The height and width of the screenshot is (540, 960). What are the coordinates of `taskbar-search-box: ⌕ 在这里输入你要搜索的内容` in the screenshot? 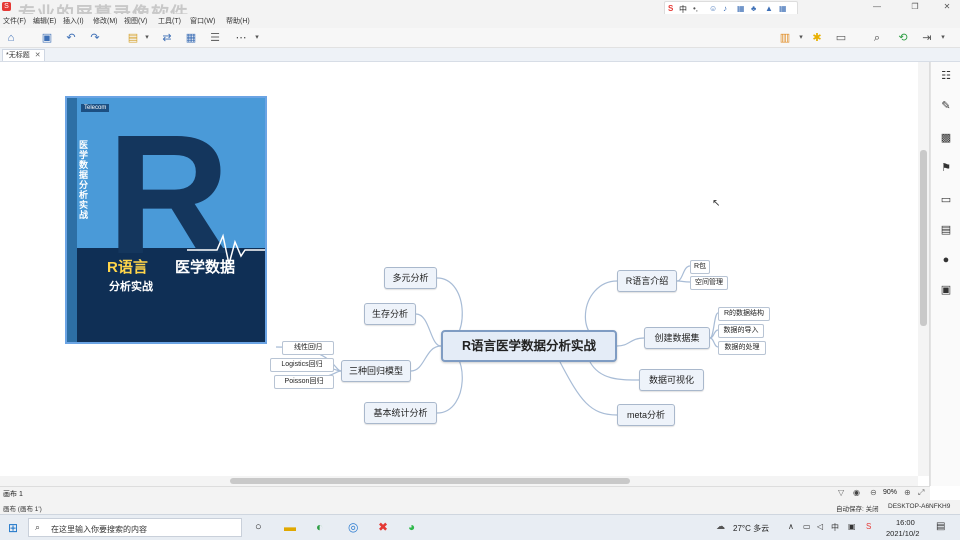 It's located at (135, 527).